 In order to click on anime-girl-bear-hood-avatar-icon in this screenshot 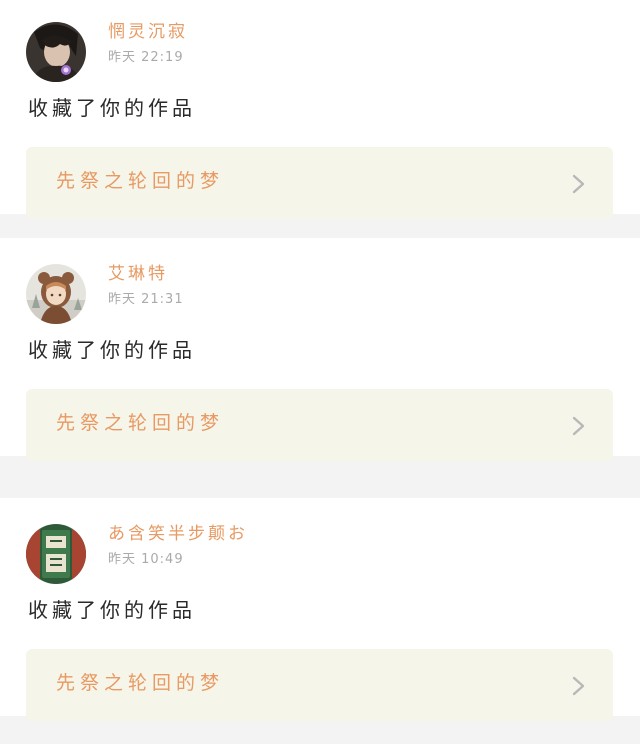, I will do `click(56, 294)`.